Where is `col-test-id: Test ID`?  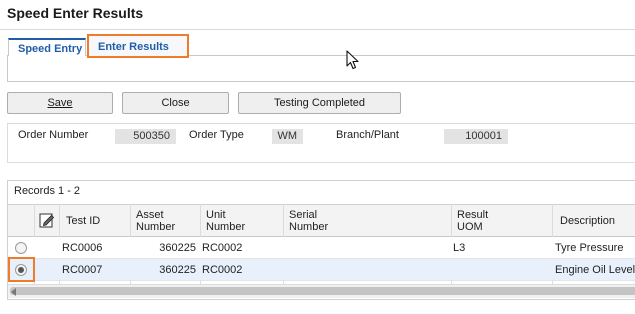 col-test-id: Test ID is located at coordinates (83, 221).